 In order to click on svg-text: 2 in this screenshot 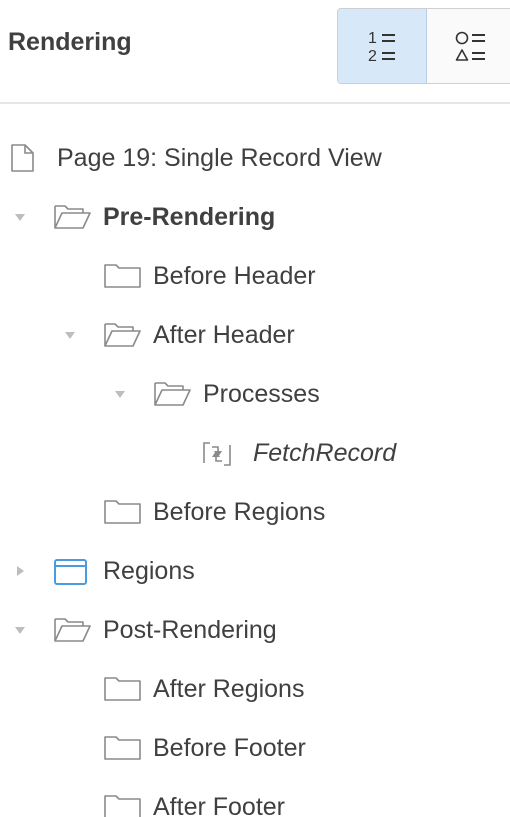, I will do `click(372, 56)`.